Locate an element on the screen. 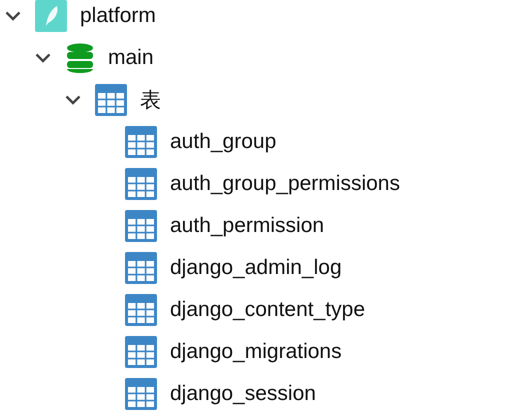  database-icon is located at coordinates (80, 58).